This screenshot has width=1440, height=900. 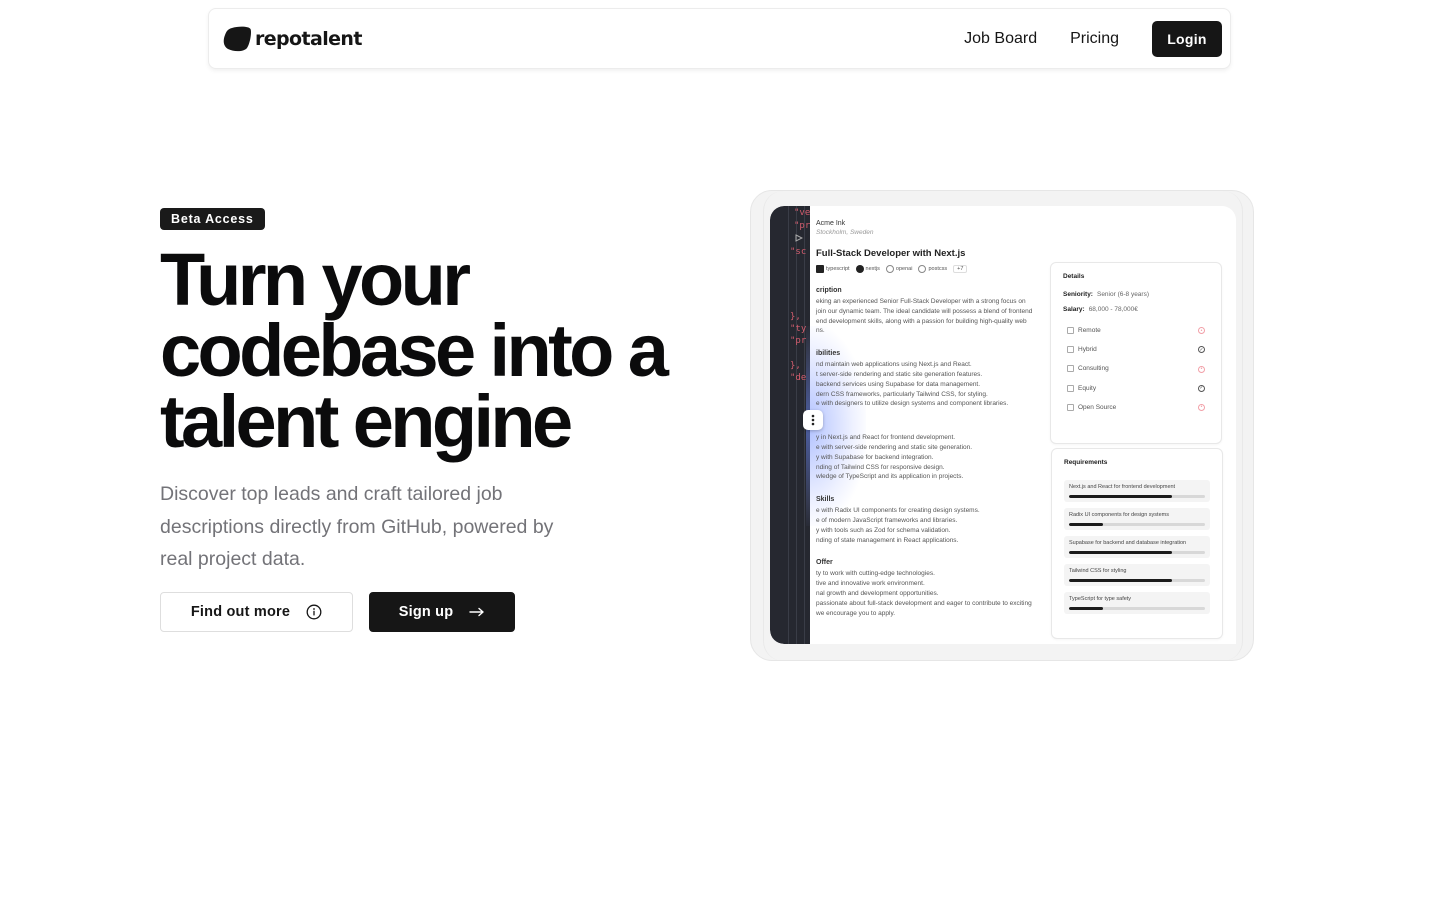 I want to click on typescript-icon, so click(x=820, y=269).